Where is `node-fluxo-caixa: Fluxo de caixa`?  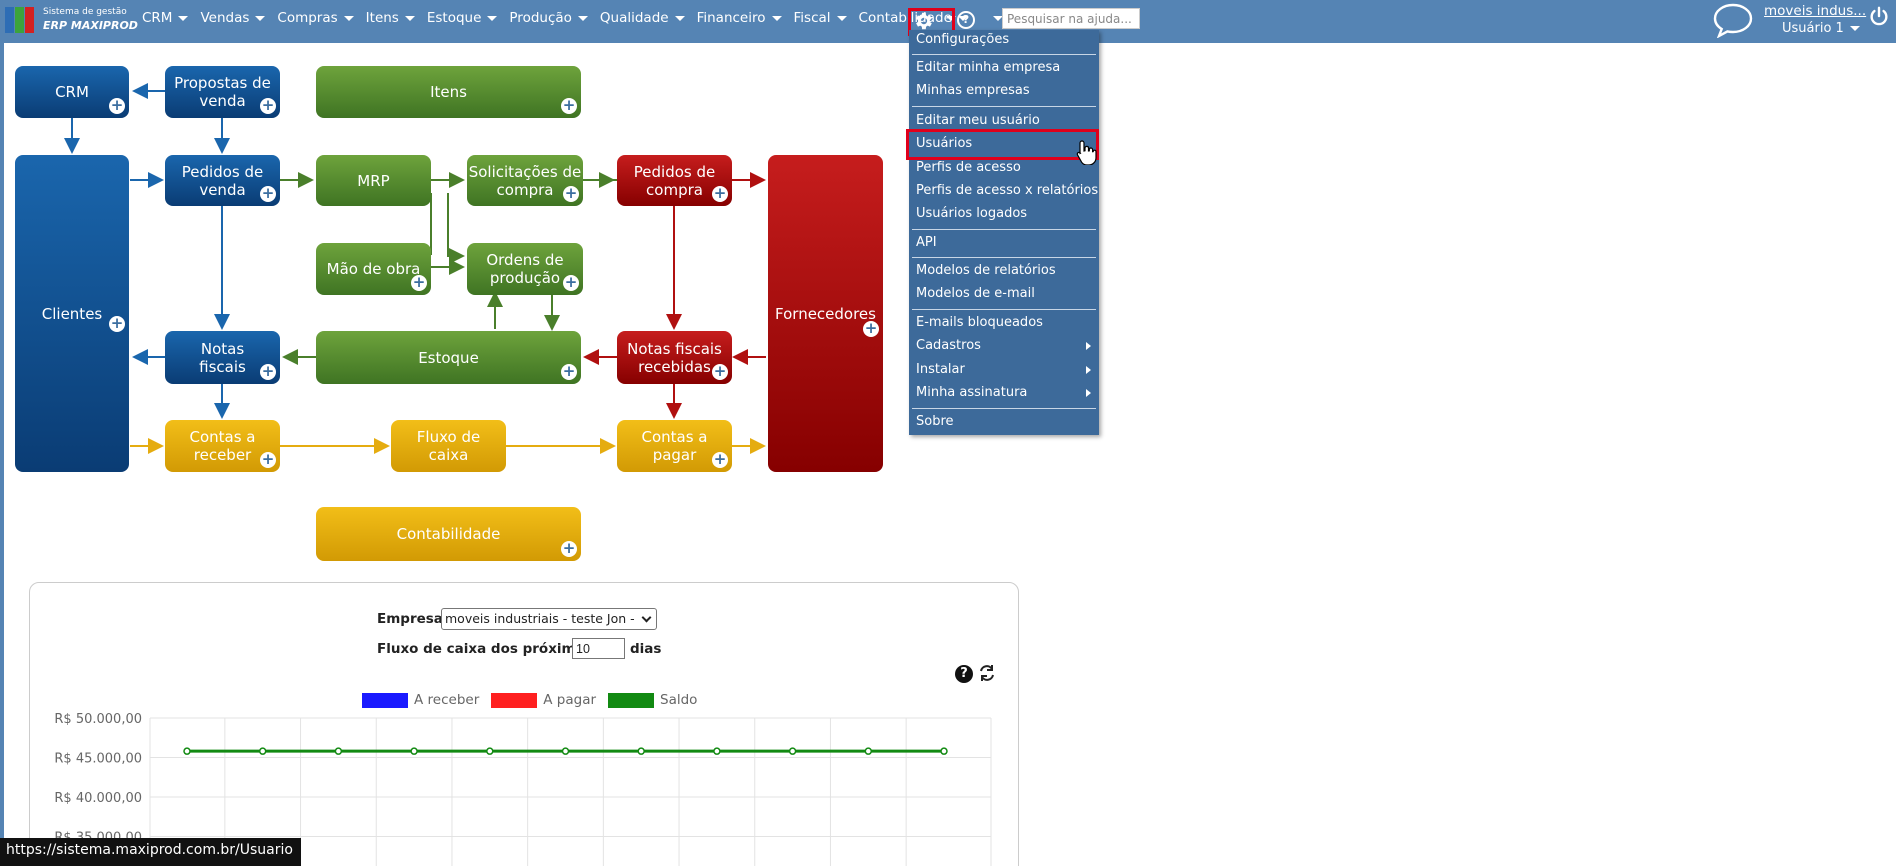
node-fluxo-caixa: Fluxo de caixa is located at coordinates (448, 446).